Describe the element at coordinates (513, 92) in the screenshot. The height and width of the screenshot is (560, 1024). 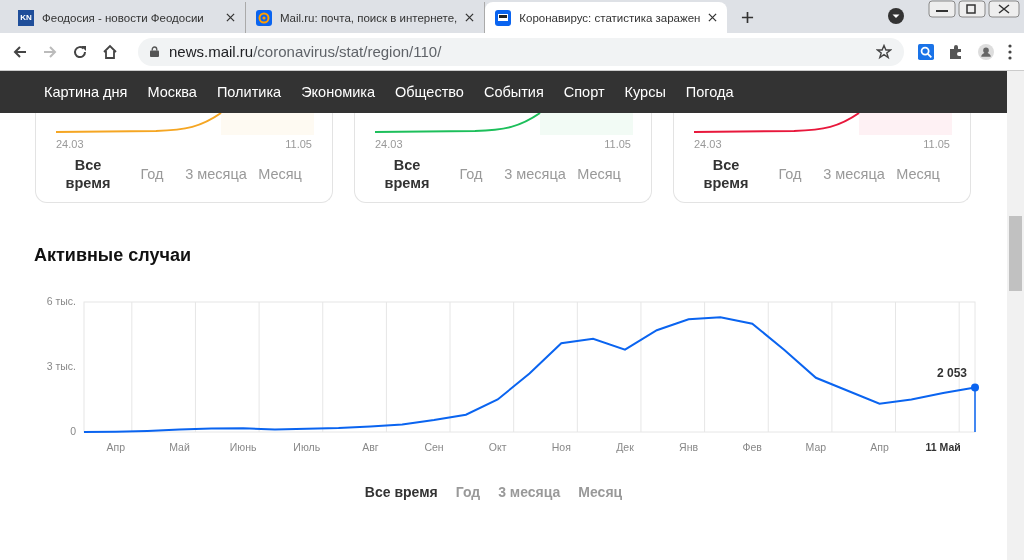
I see `nav-link: События` at that location.